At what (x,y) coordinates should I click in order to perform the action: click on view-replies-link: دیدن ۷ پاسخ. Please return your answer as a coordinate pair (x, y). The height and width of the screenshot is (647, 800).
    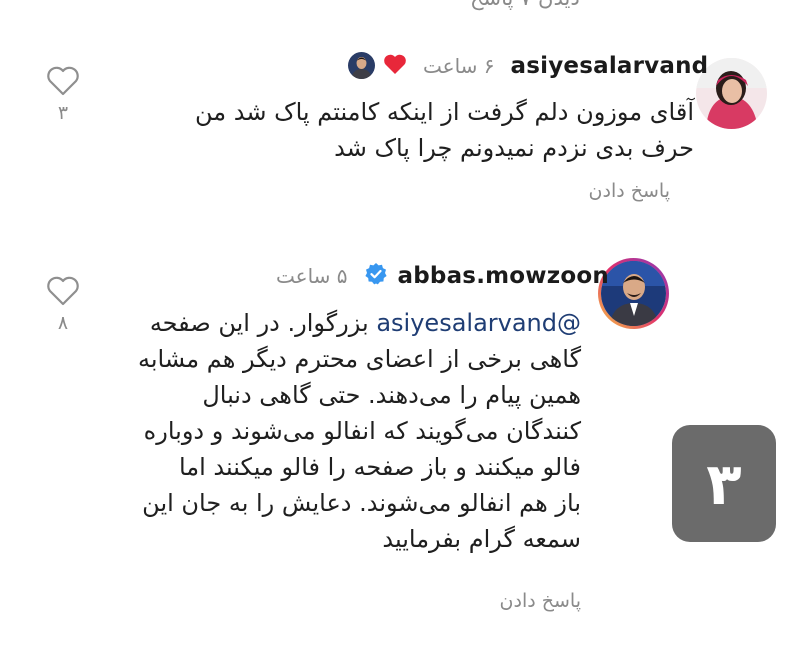
    Looking at the image, I should click on (545, 5).